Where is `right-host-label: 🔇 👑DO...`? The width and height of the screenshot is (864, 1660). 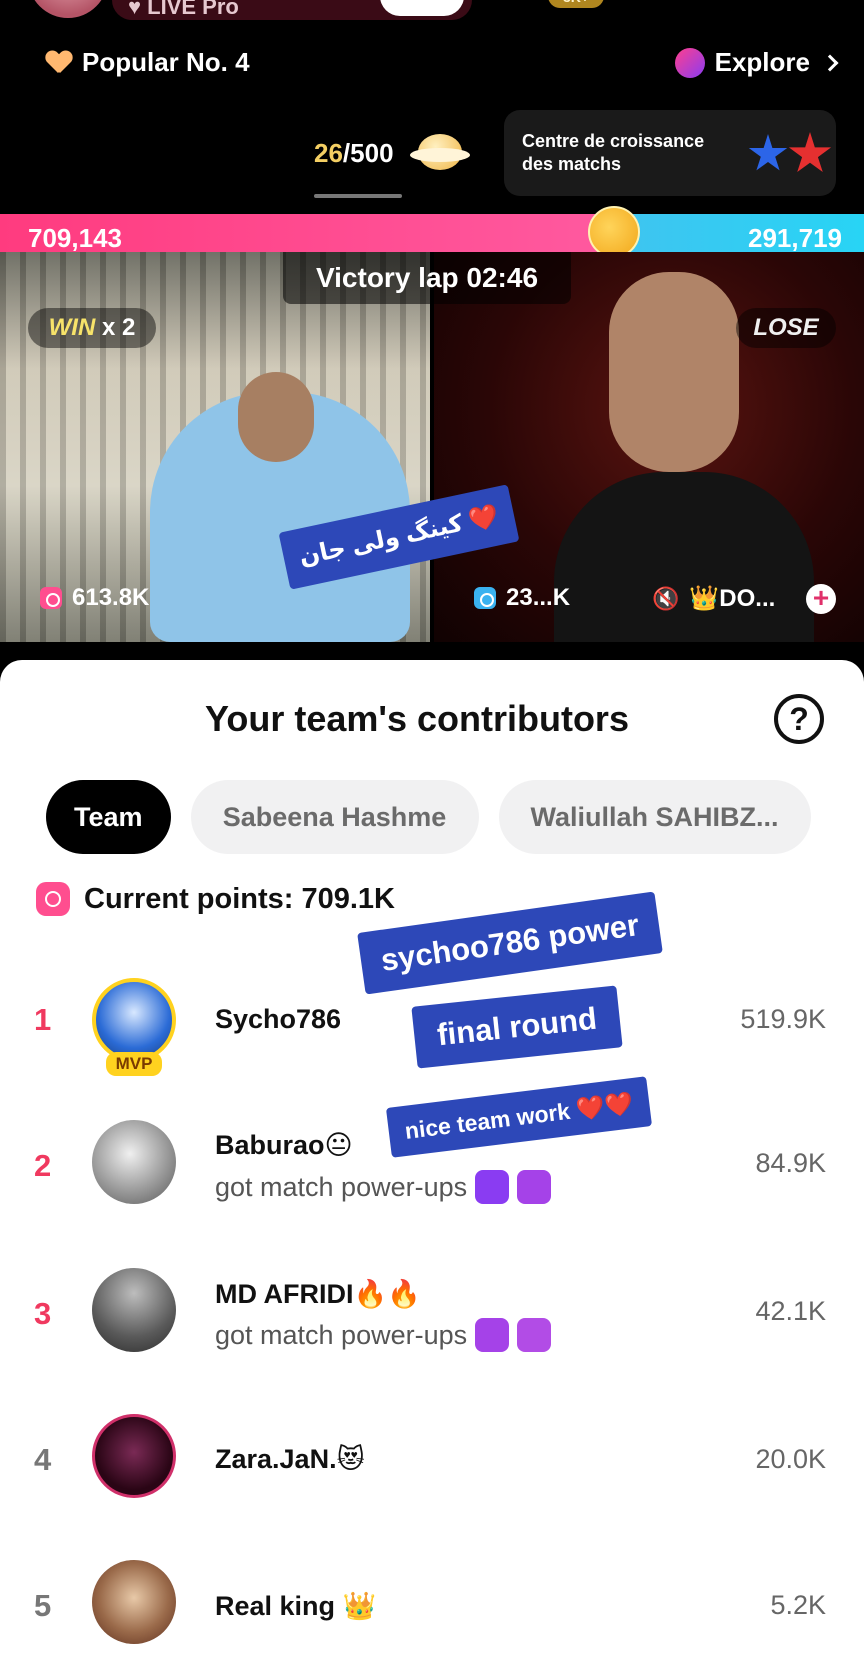 right-host-label: 🔇 👑DO... is located at coordinates (713, 598).